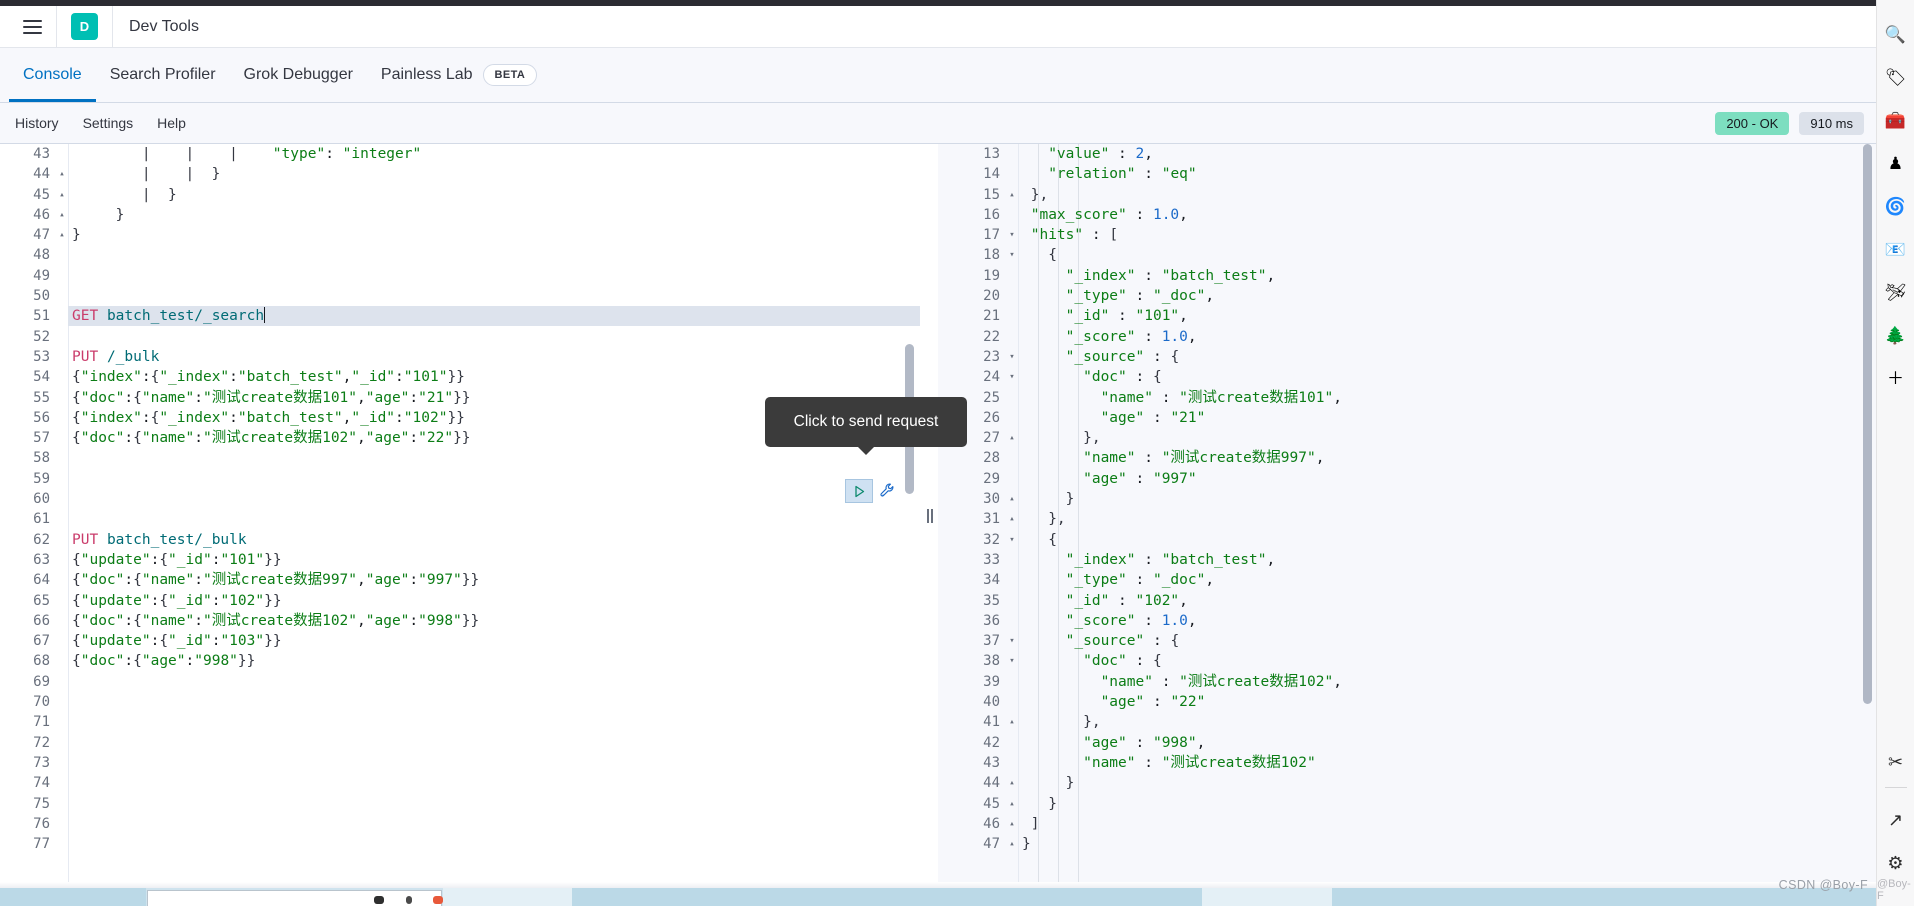 This screenshot has width=1914, height=906. What do you see at coordinates (28, 844) in the screenshot?
I see `line-number: 77` at bounding box center [28, 844].